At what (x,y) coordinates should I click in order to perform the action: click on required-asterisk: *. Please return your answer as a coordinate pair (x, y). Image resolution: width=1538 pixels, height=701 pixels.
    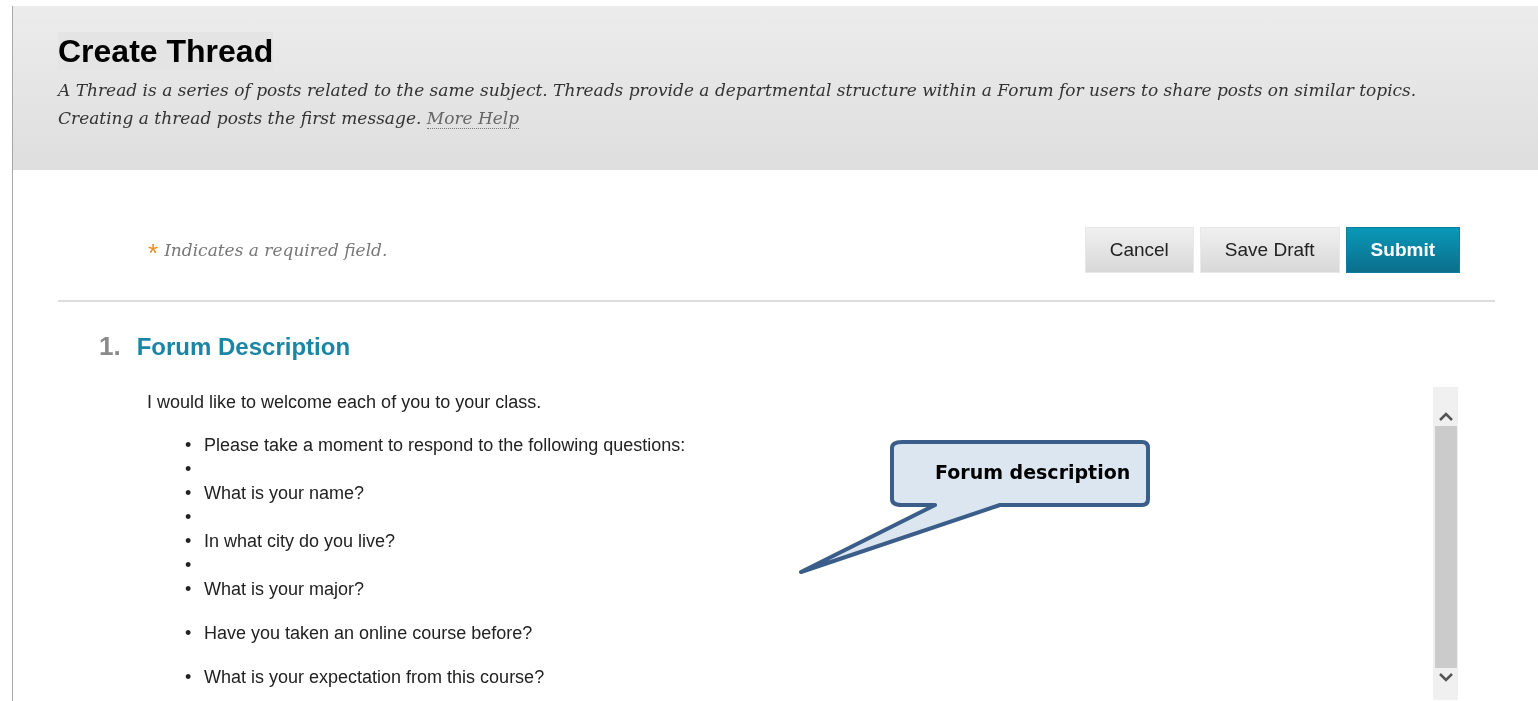
    Looking at the image, I should click on (153, 253).